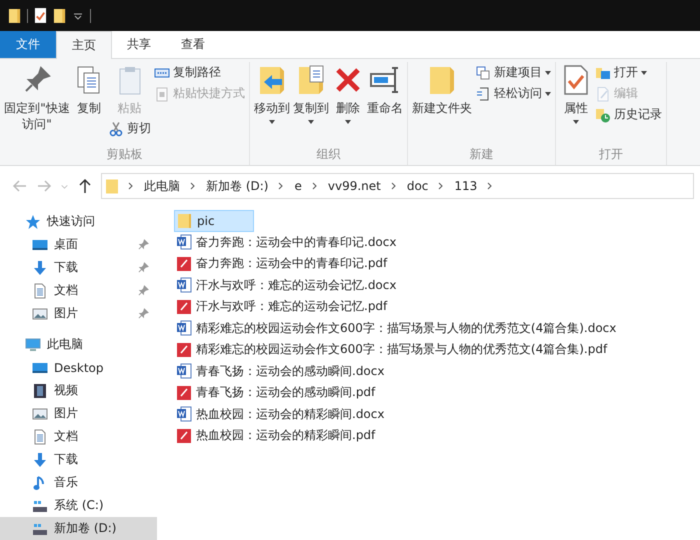  Describe the element at coordinates (193, 44) in the screenshot. I see `ribbon-tab: 查看` at that location.